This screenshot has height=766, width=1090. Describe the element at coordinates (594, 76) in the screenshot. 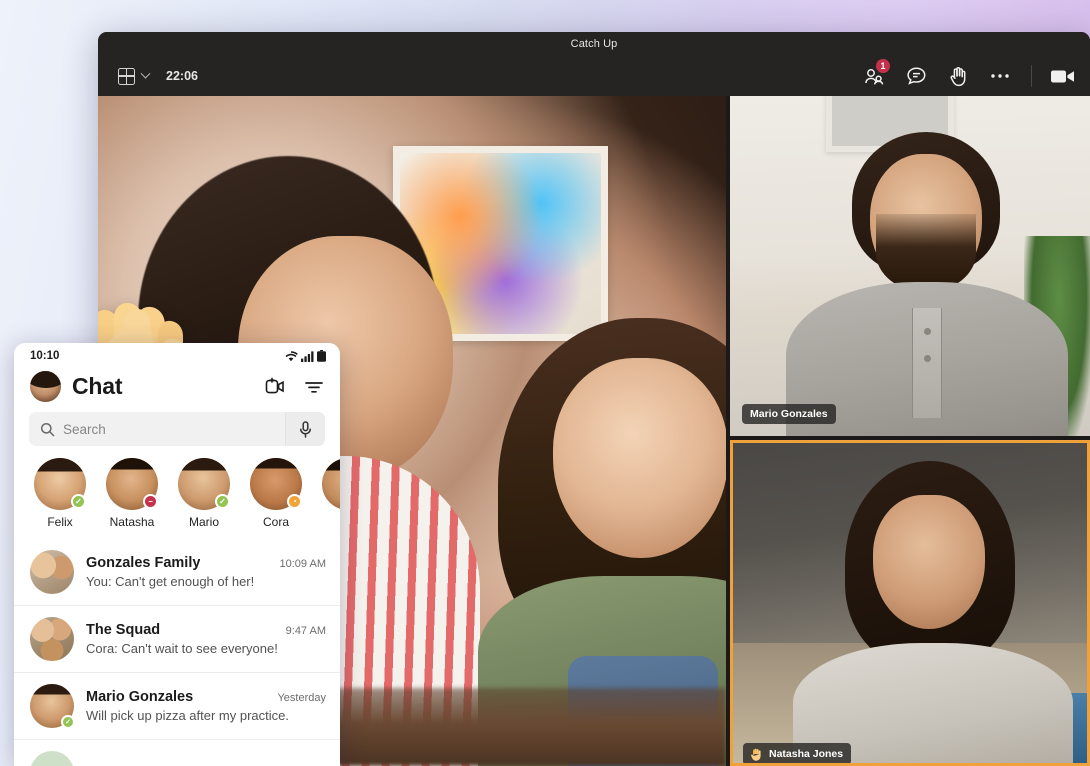

I see `meeting-toolbar: 22:06 1` at that location.